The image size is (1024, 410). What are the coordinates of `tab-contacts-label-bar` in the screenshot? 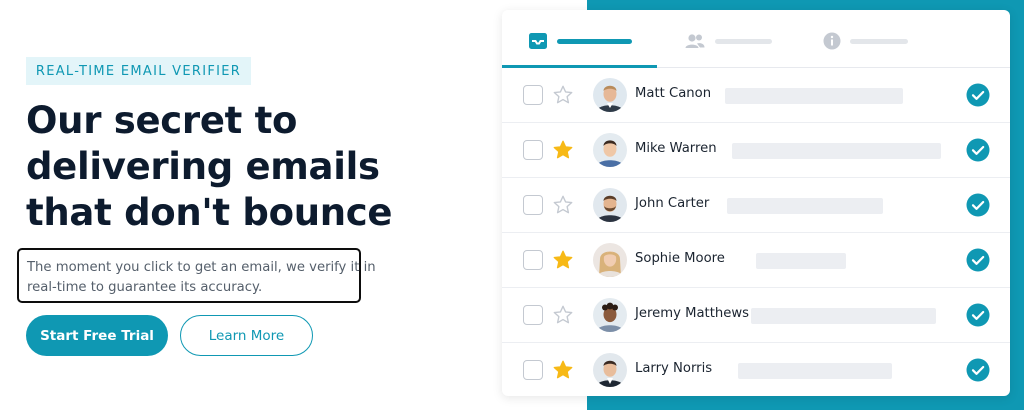 It's located at (743, 41).